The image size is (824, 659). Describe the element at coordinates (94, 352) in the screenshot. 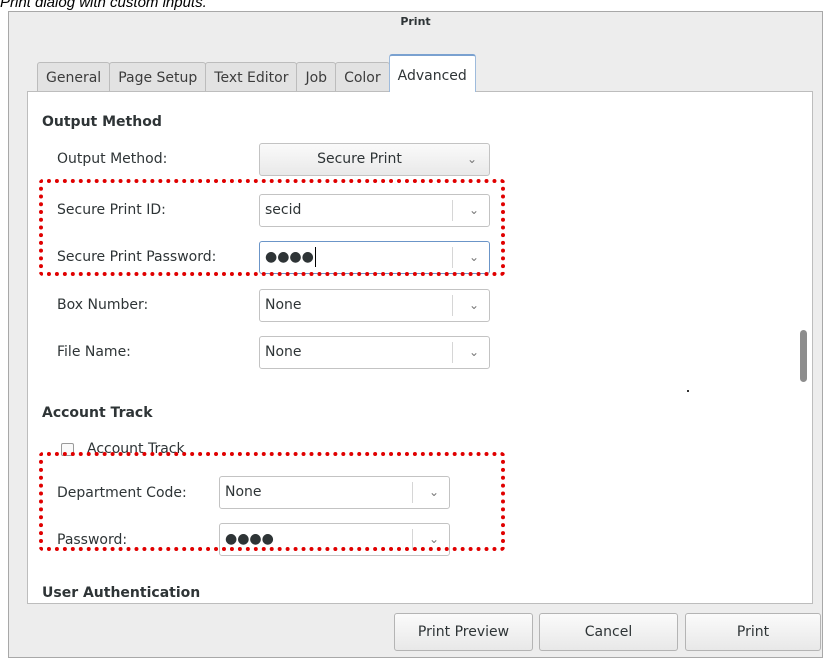

I see `file-name-label: File Name:` at that location.